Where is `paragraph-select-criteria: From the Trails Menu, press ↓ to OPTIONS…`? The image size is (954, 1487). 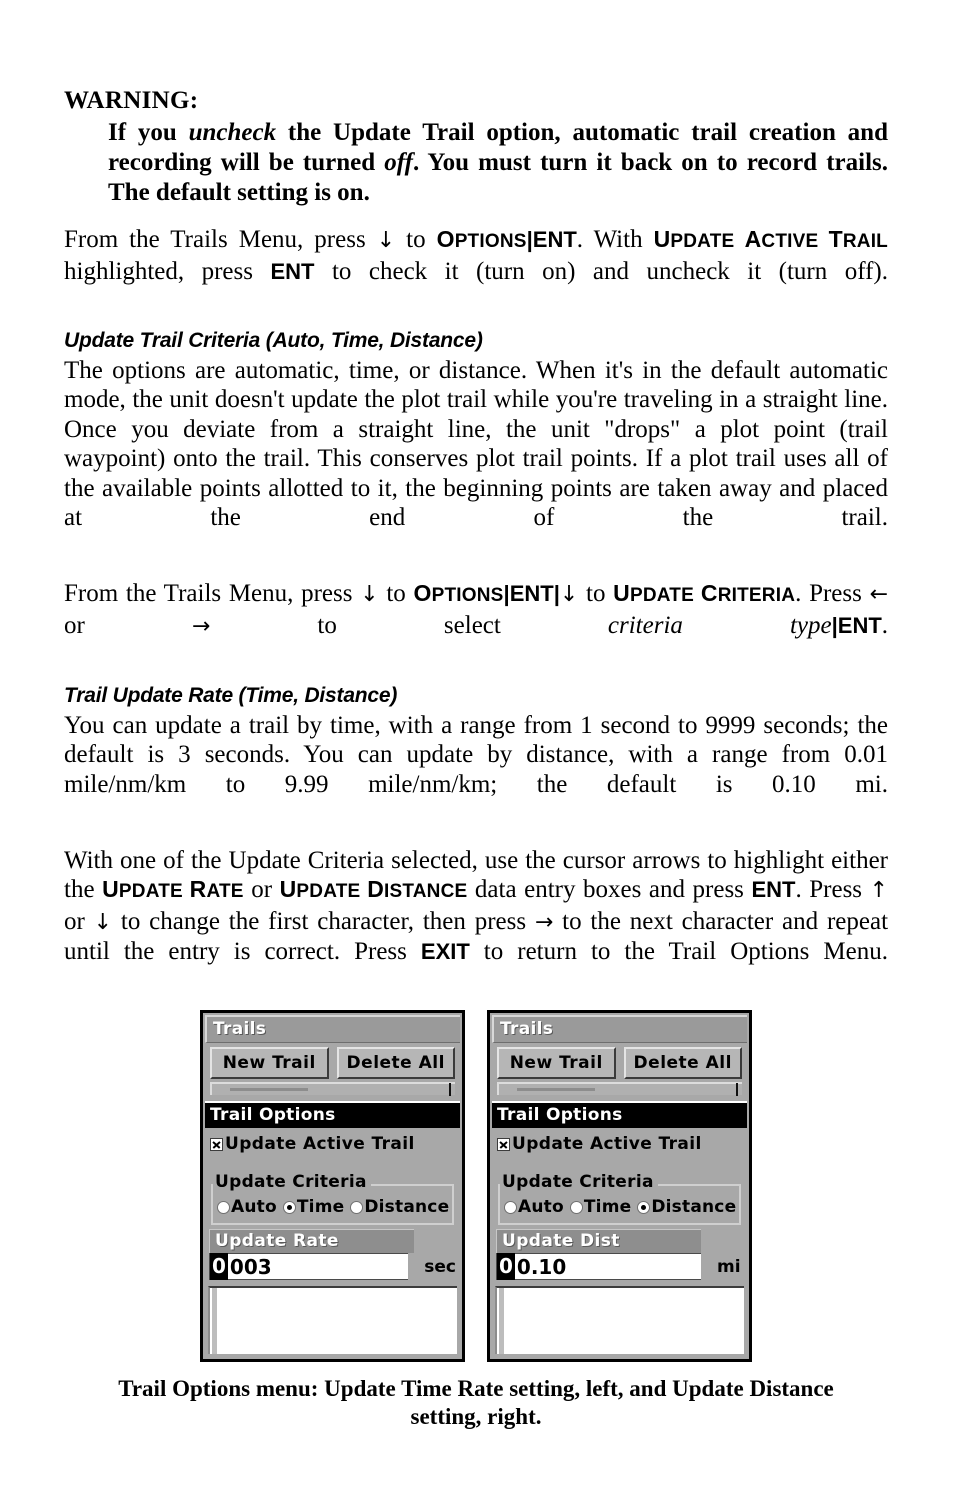
paragraph-select-criteria: From the Trails Menu, press ↓ to OPTIONS… is located at coordinates (476, 625).